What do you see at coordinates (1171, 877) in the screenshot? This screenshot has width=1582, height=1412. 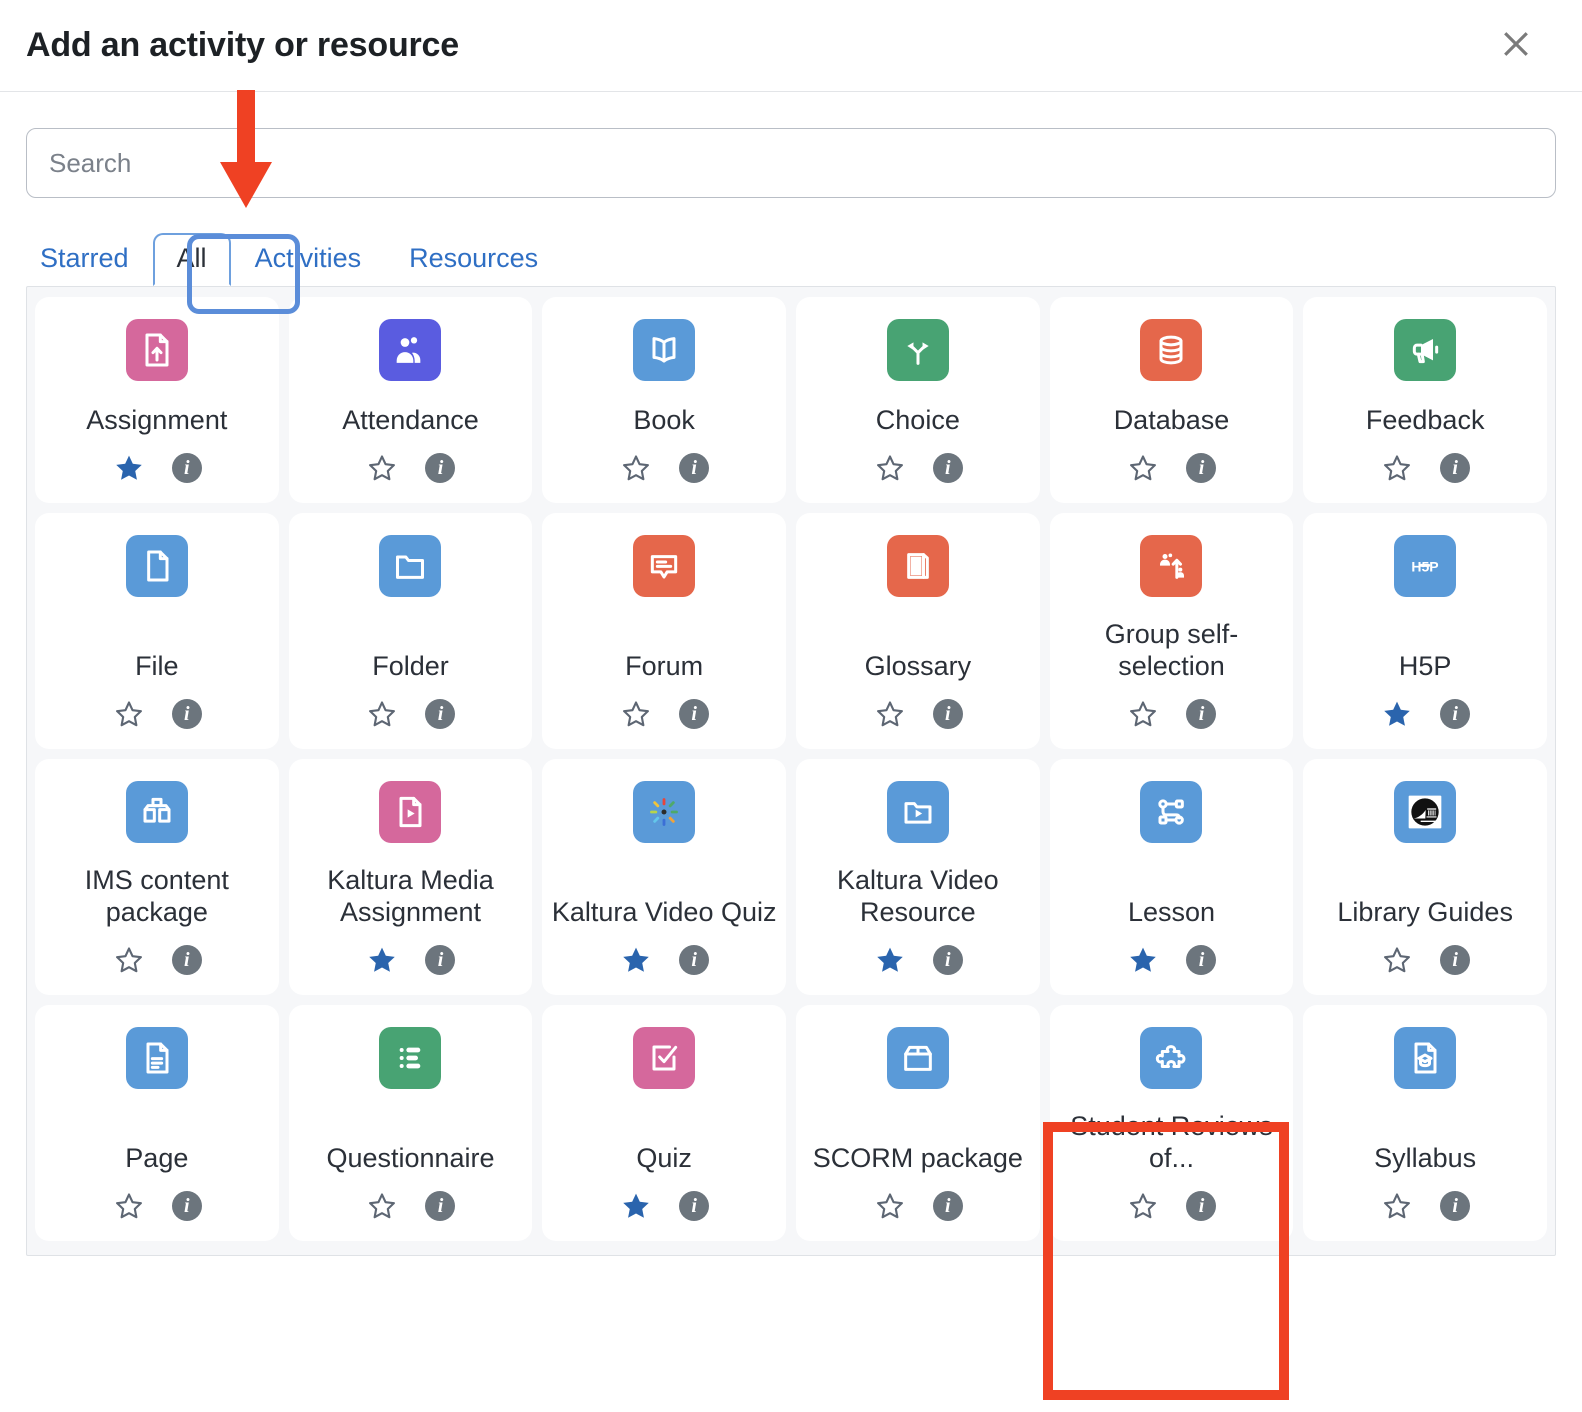 I see `activity-tile: Lesson i` at bounding box center [1171, 877].